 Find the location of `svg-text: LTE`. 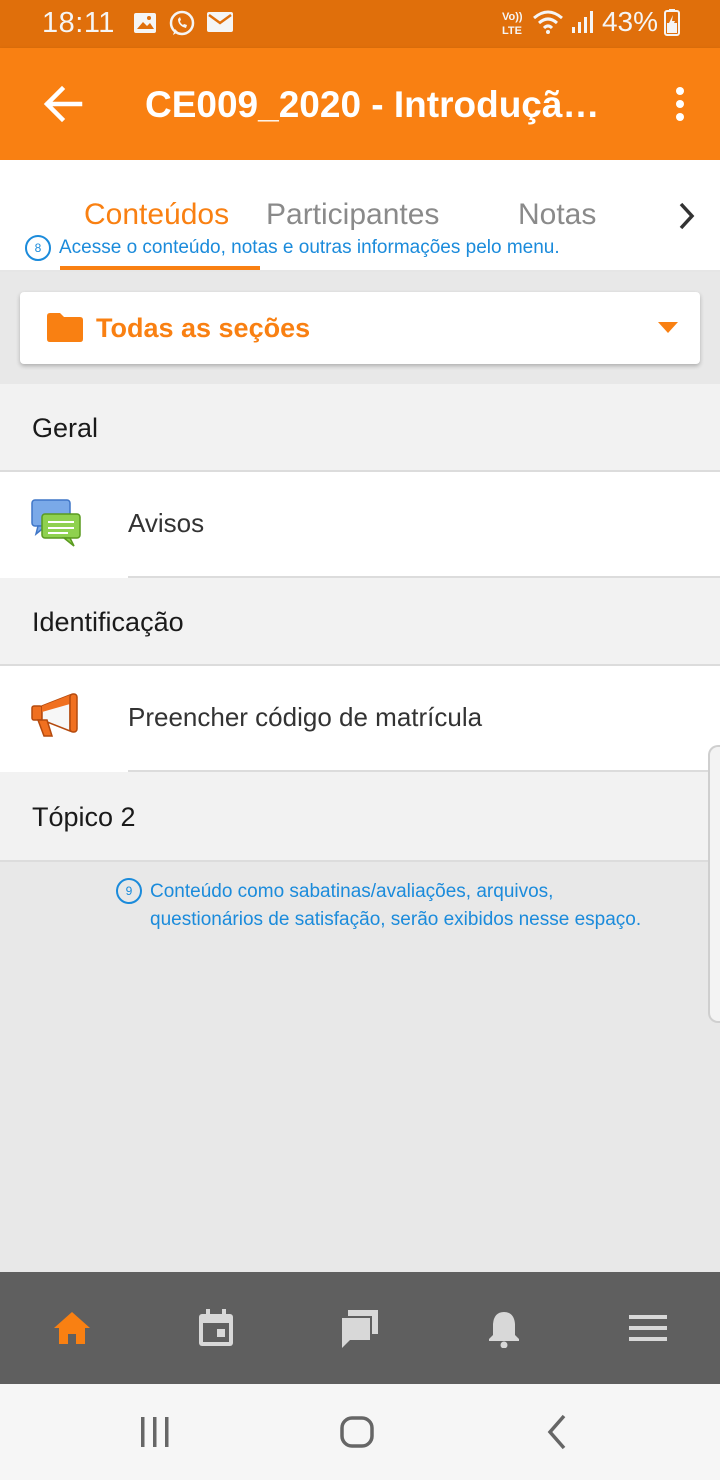

svg-text: LTE is located at coordinates (512, 30).